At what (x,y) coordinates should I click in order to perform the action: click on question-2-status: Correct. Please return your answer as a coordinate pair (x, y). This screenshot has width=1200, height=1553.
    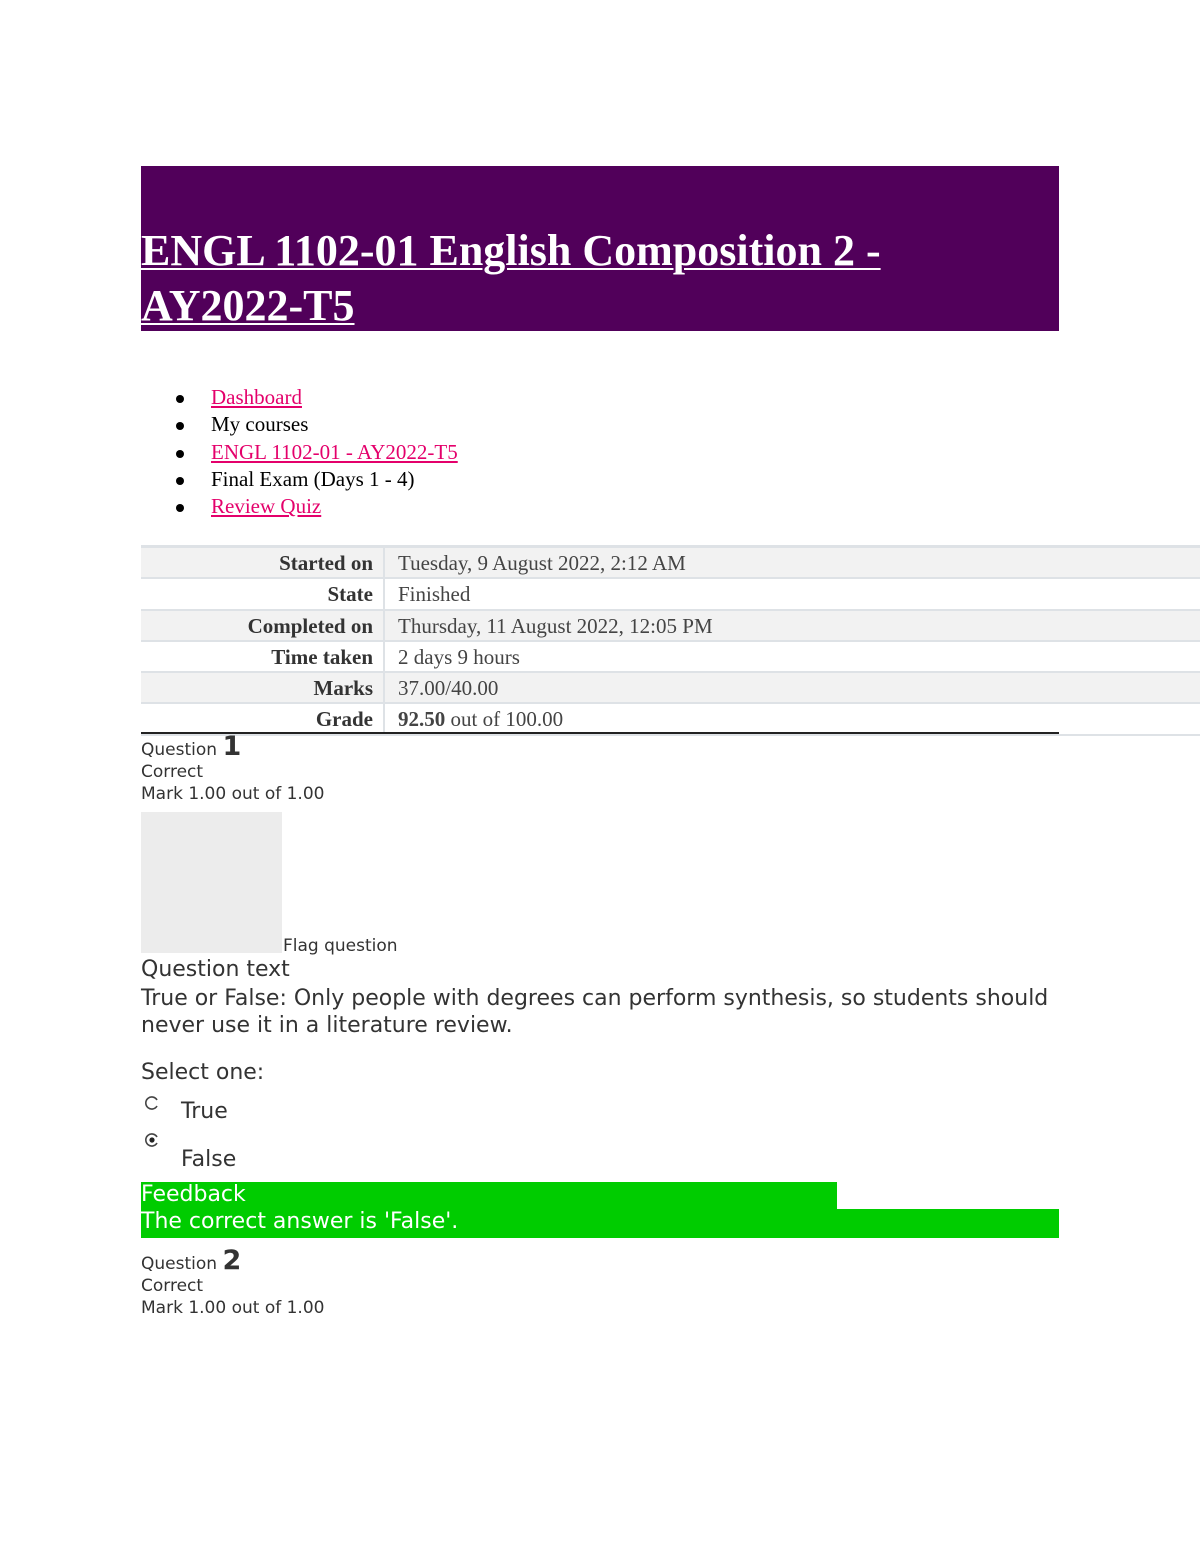
    Looking at the image, I should click on (172, 1286).